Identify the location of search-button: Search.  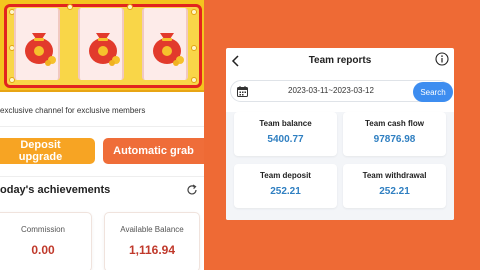
(433, 92).